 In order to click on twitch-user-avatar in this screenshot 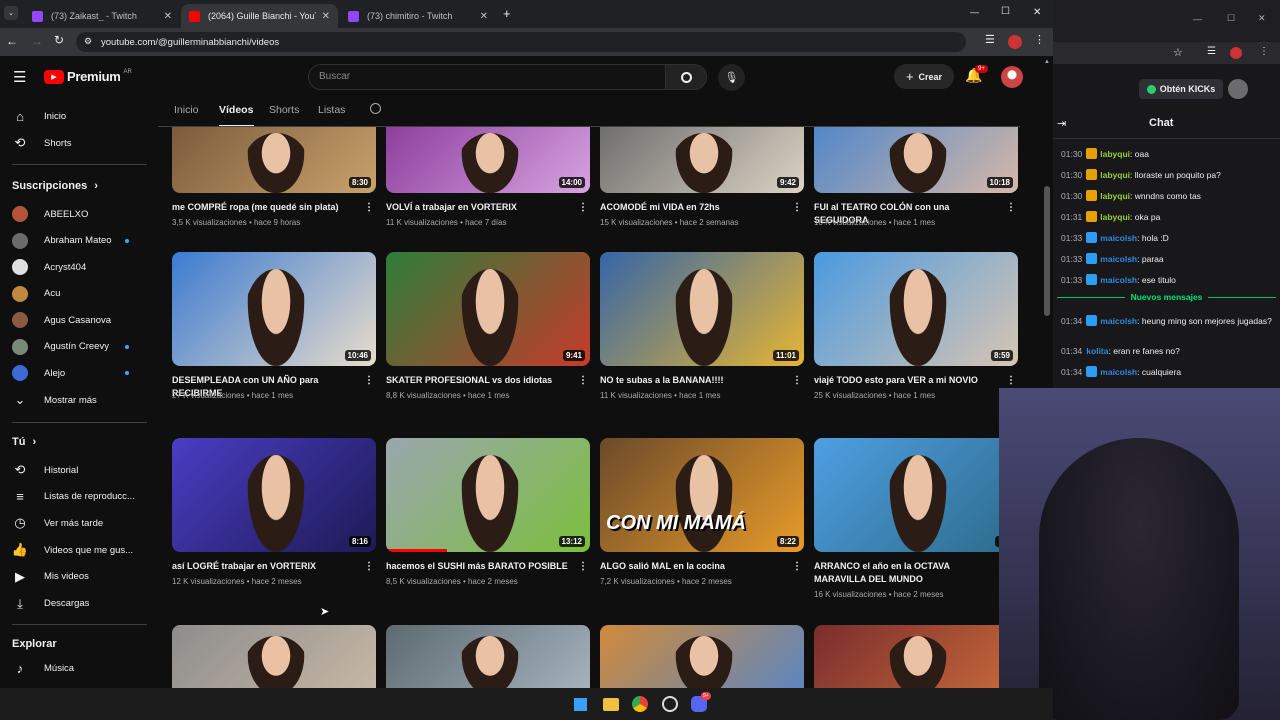, I will do `click(1238, 89)`.